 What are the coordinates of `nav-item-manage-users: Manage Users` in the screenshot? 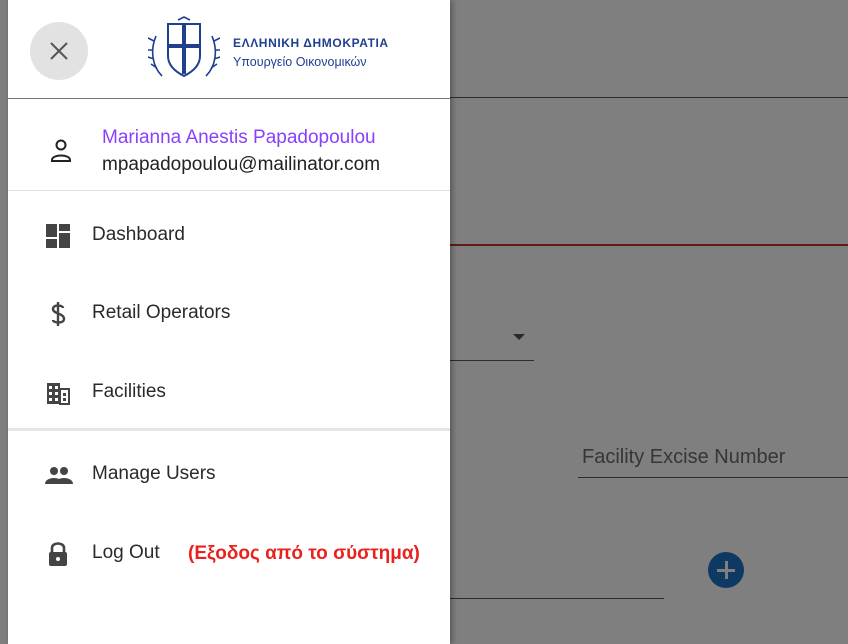 It's located at (229, 474).